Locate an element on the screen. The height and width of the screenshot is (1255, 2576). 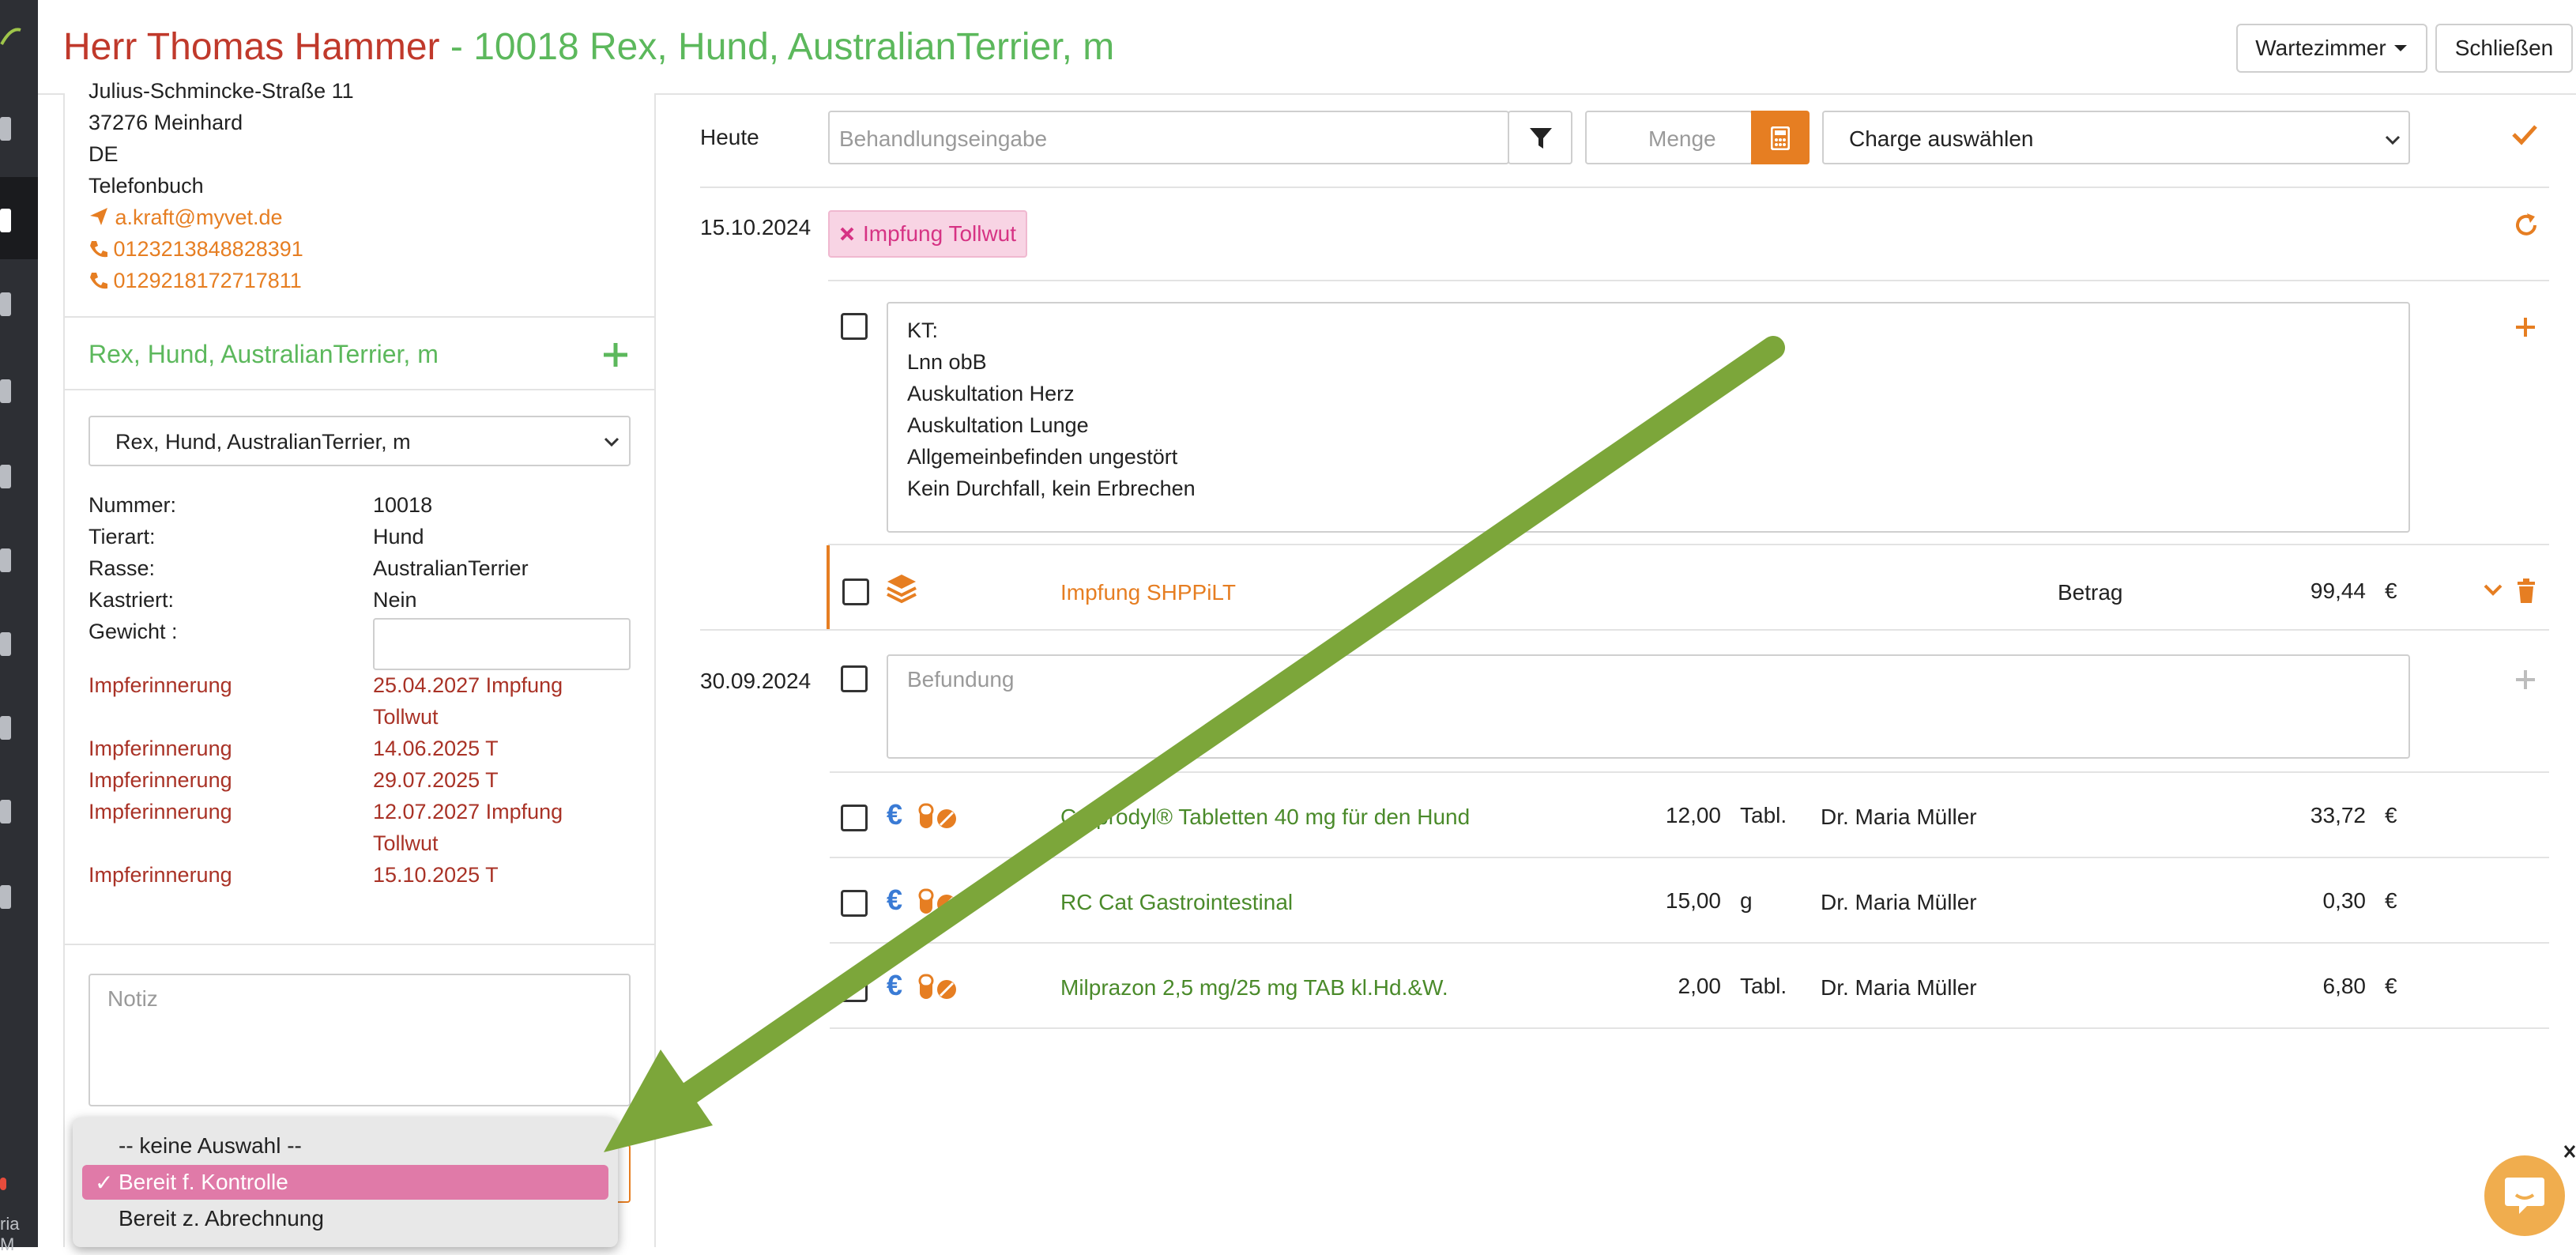
close-x-icon is located at coordinates (2569, 1151).